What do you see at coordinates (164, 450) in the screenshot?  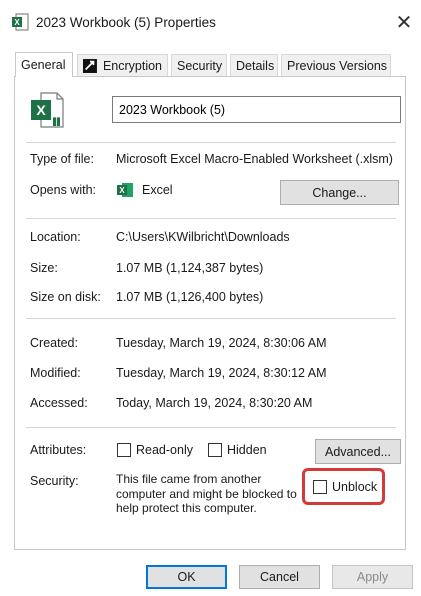 I see `readonly-label: Read-only` at bounding box center [164, 450].